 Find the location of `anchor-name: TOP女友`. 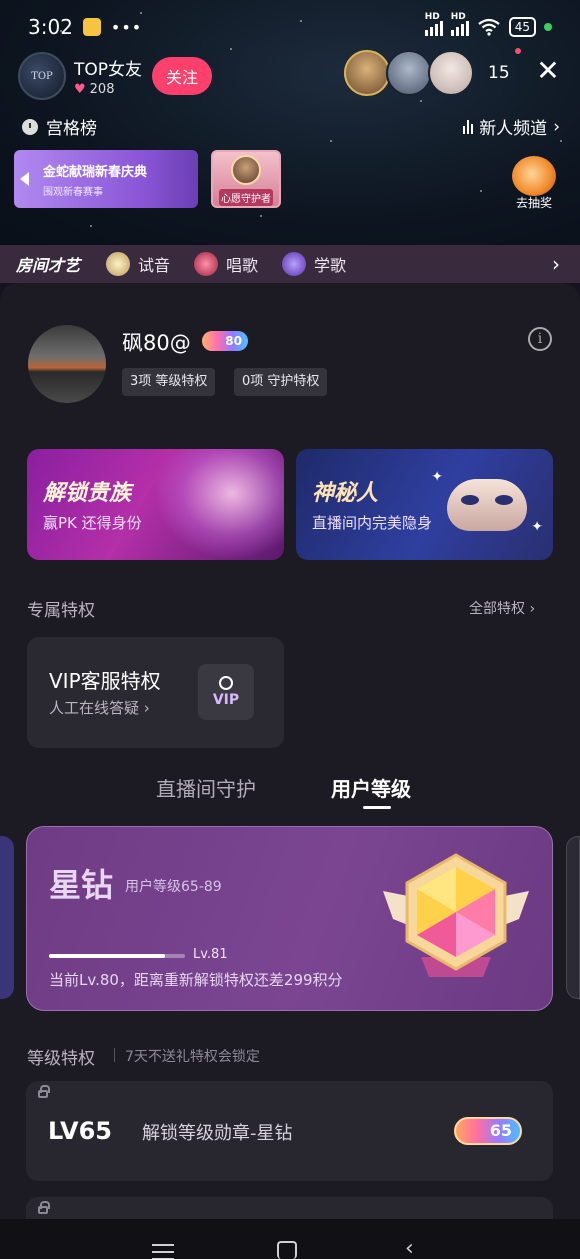

anchor-name: TOP女友 is located at coordinates (108, 70).